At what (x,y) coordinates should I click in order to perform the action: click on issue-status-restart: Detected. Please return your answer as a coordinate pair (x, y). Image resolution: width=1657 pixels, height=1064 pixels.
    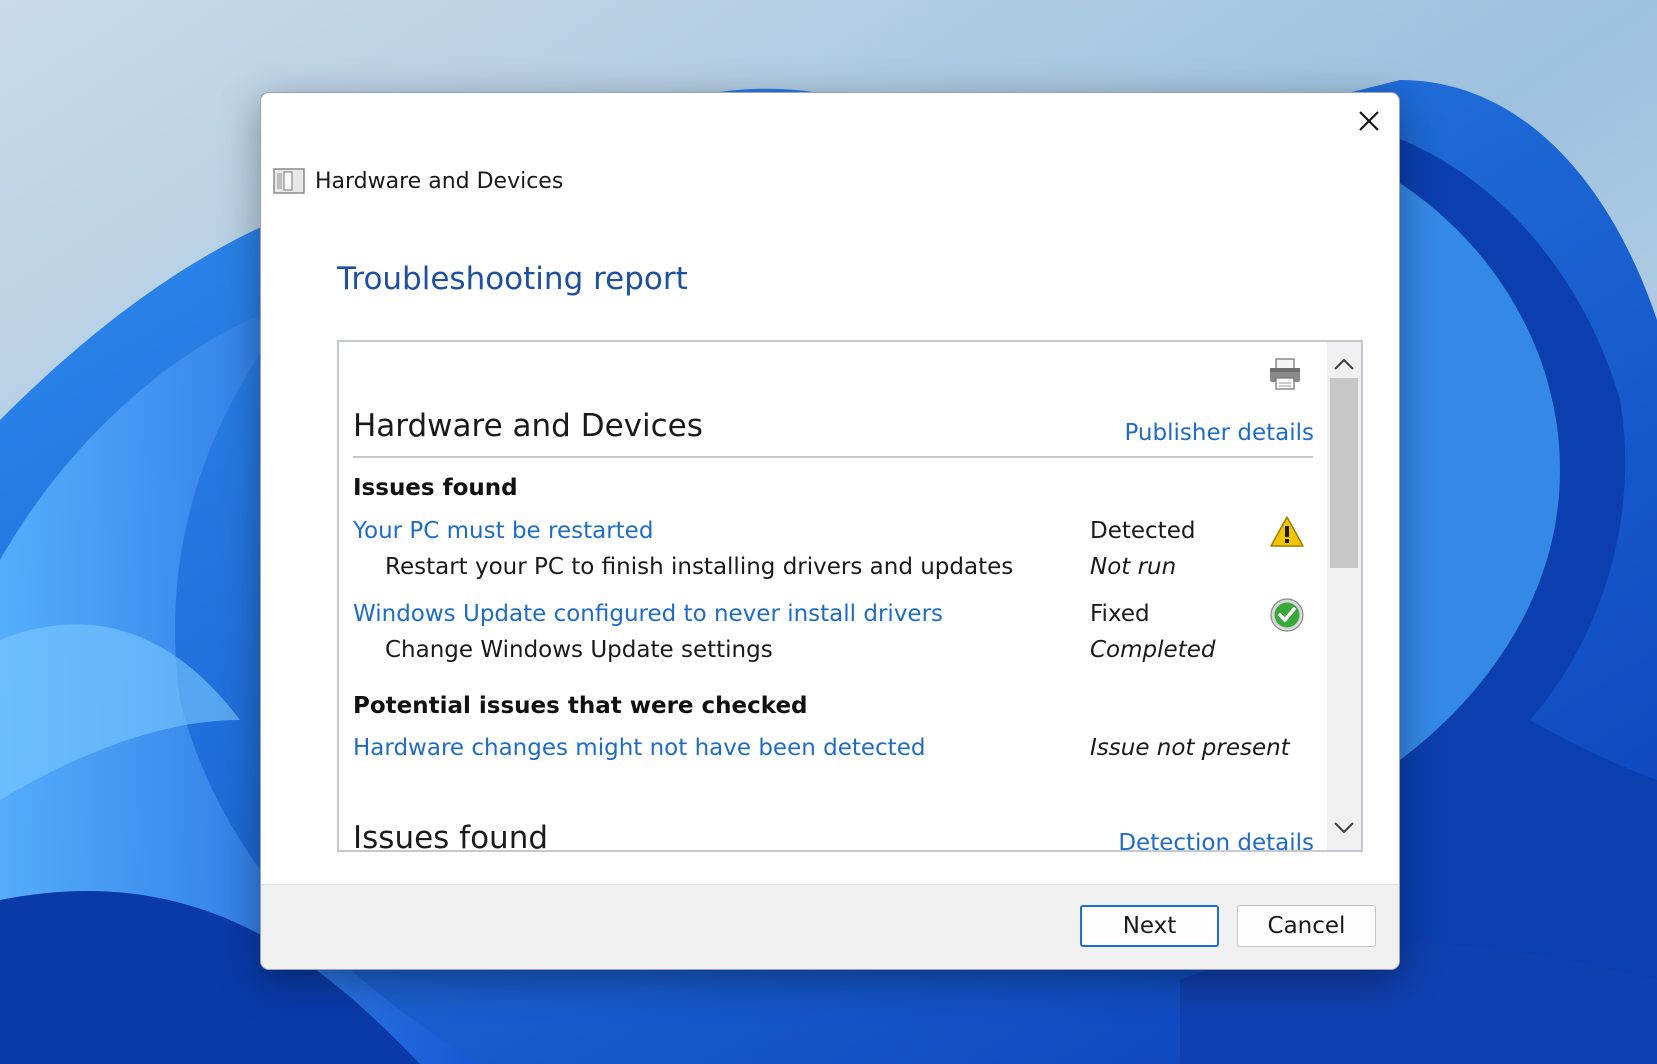
    Looking at the image, I should click on (1143, 531).